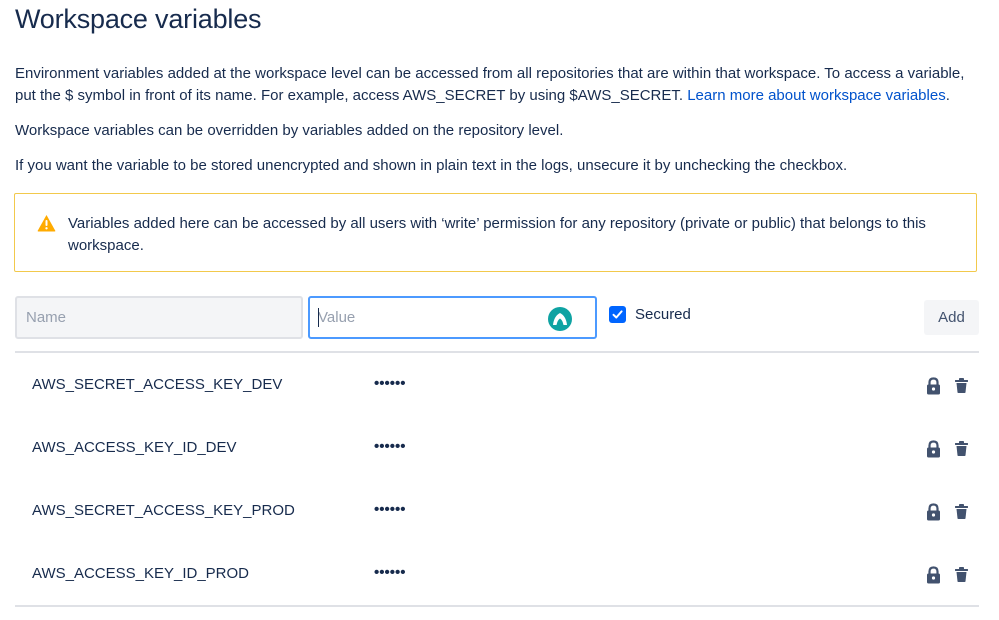 The height and width of the screenshot is (620, 999). I want to click on secured-label: Secured, so click(663, 314).